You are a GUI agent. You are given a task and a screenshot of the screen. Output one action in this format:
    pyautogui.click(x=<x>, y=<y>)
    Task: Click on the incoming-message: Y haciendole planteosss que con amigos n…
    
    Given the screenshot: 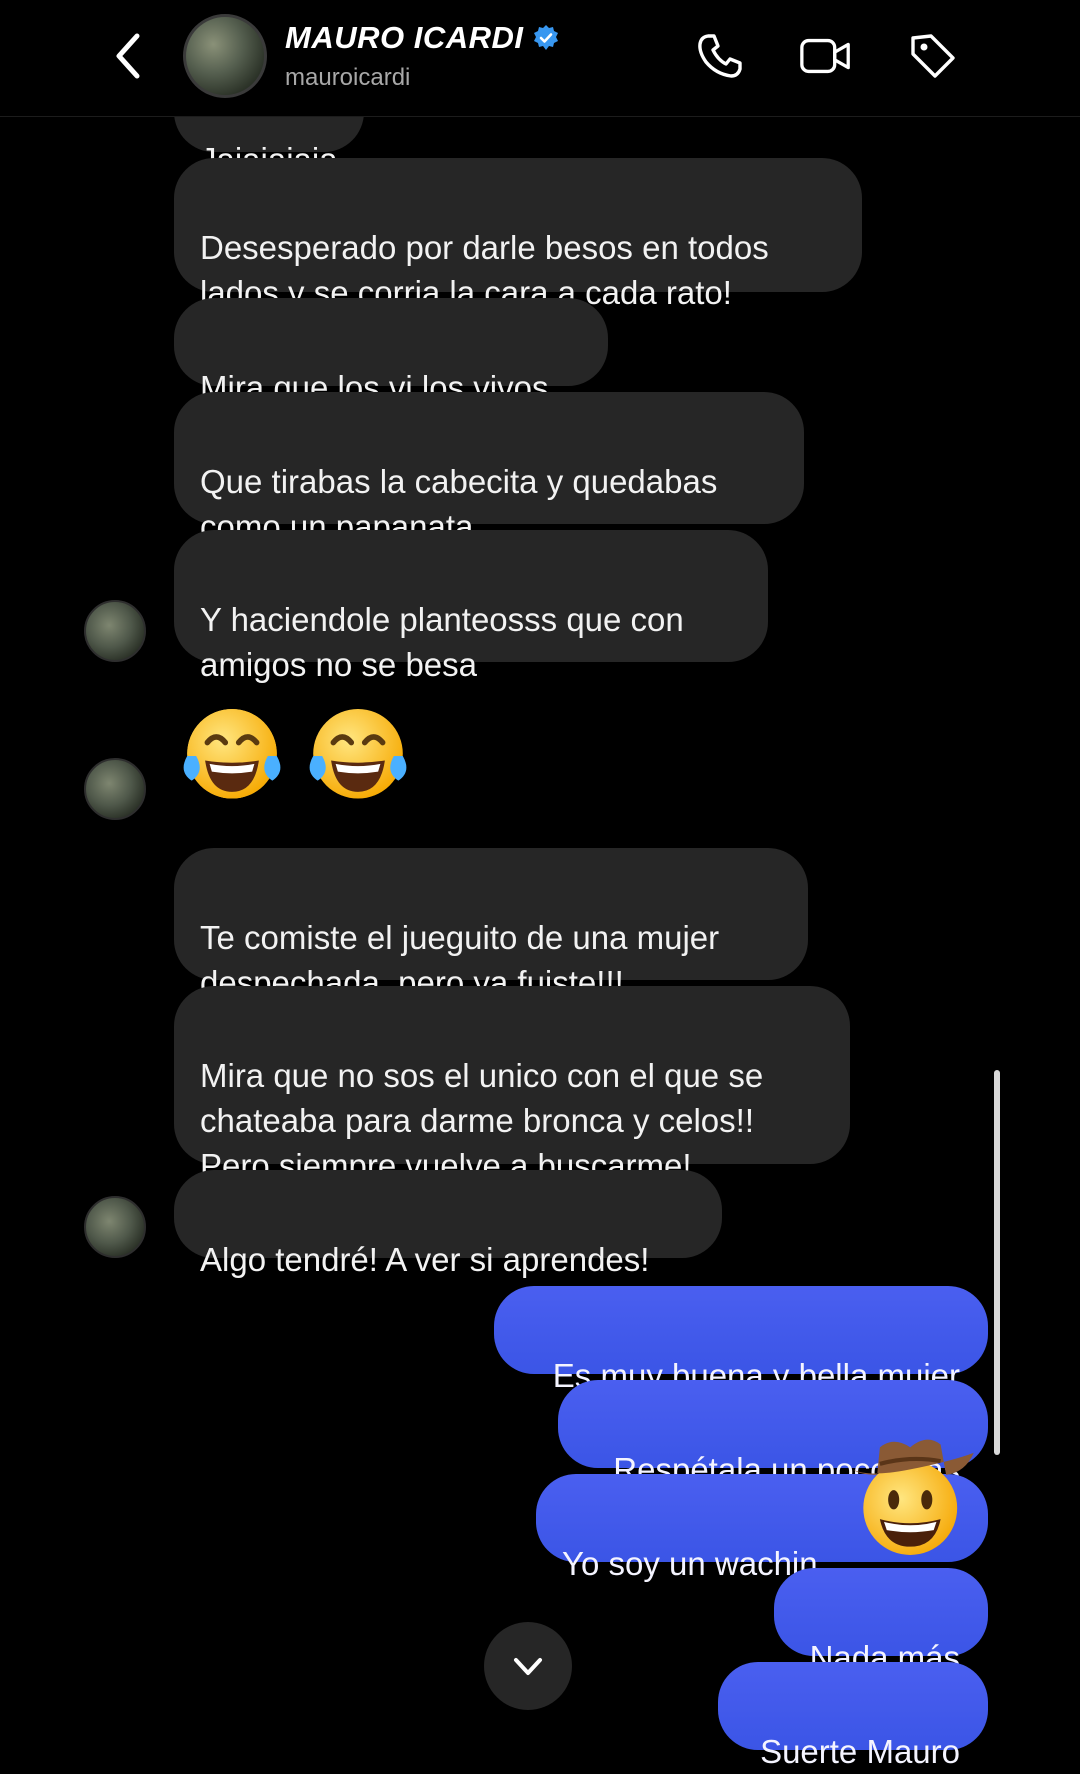 What is the action you would take?
    pyautogui.click(x=471, y=606)
    